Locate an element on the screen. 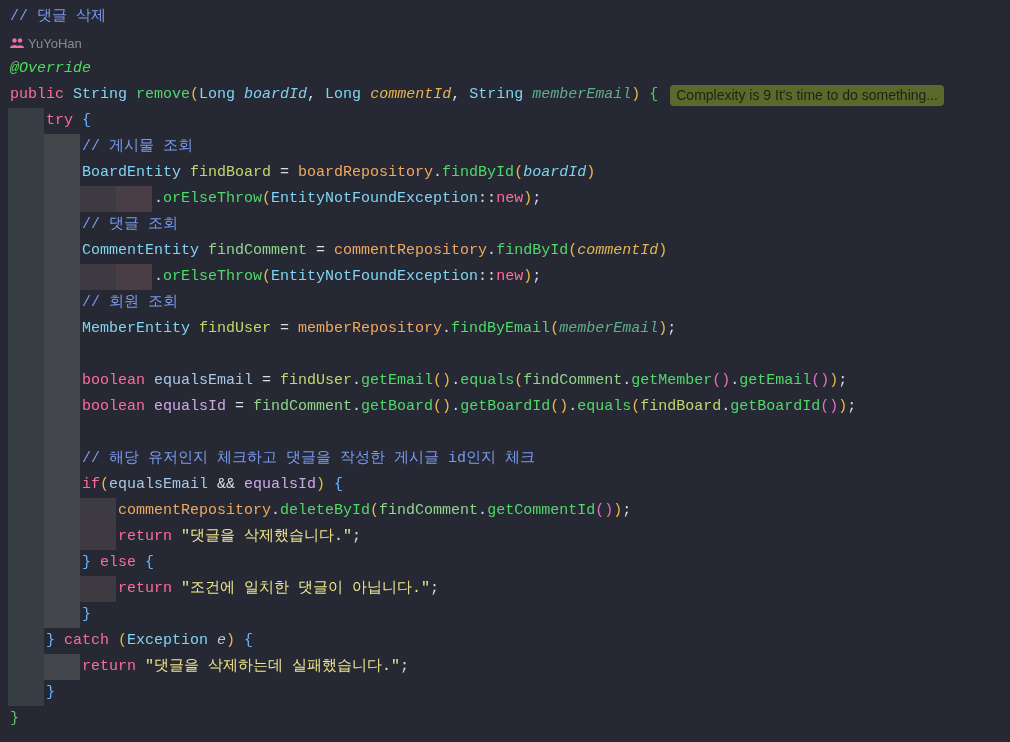 This screenshot has height=742, width=1010. code-line: } else { is located at coordinates (118, 563).